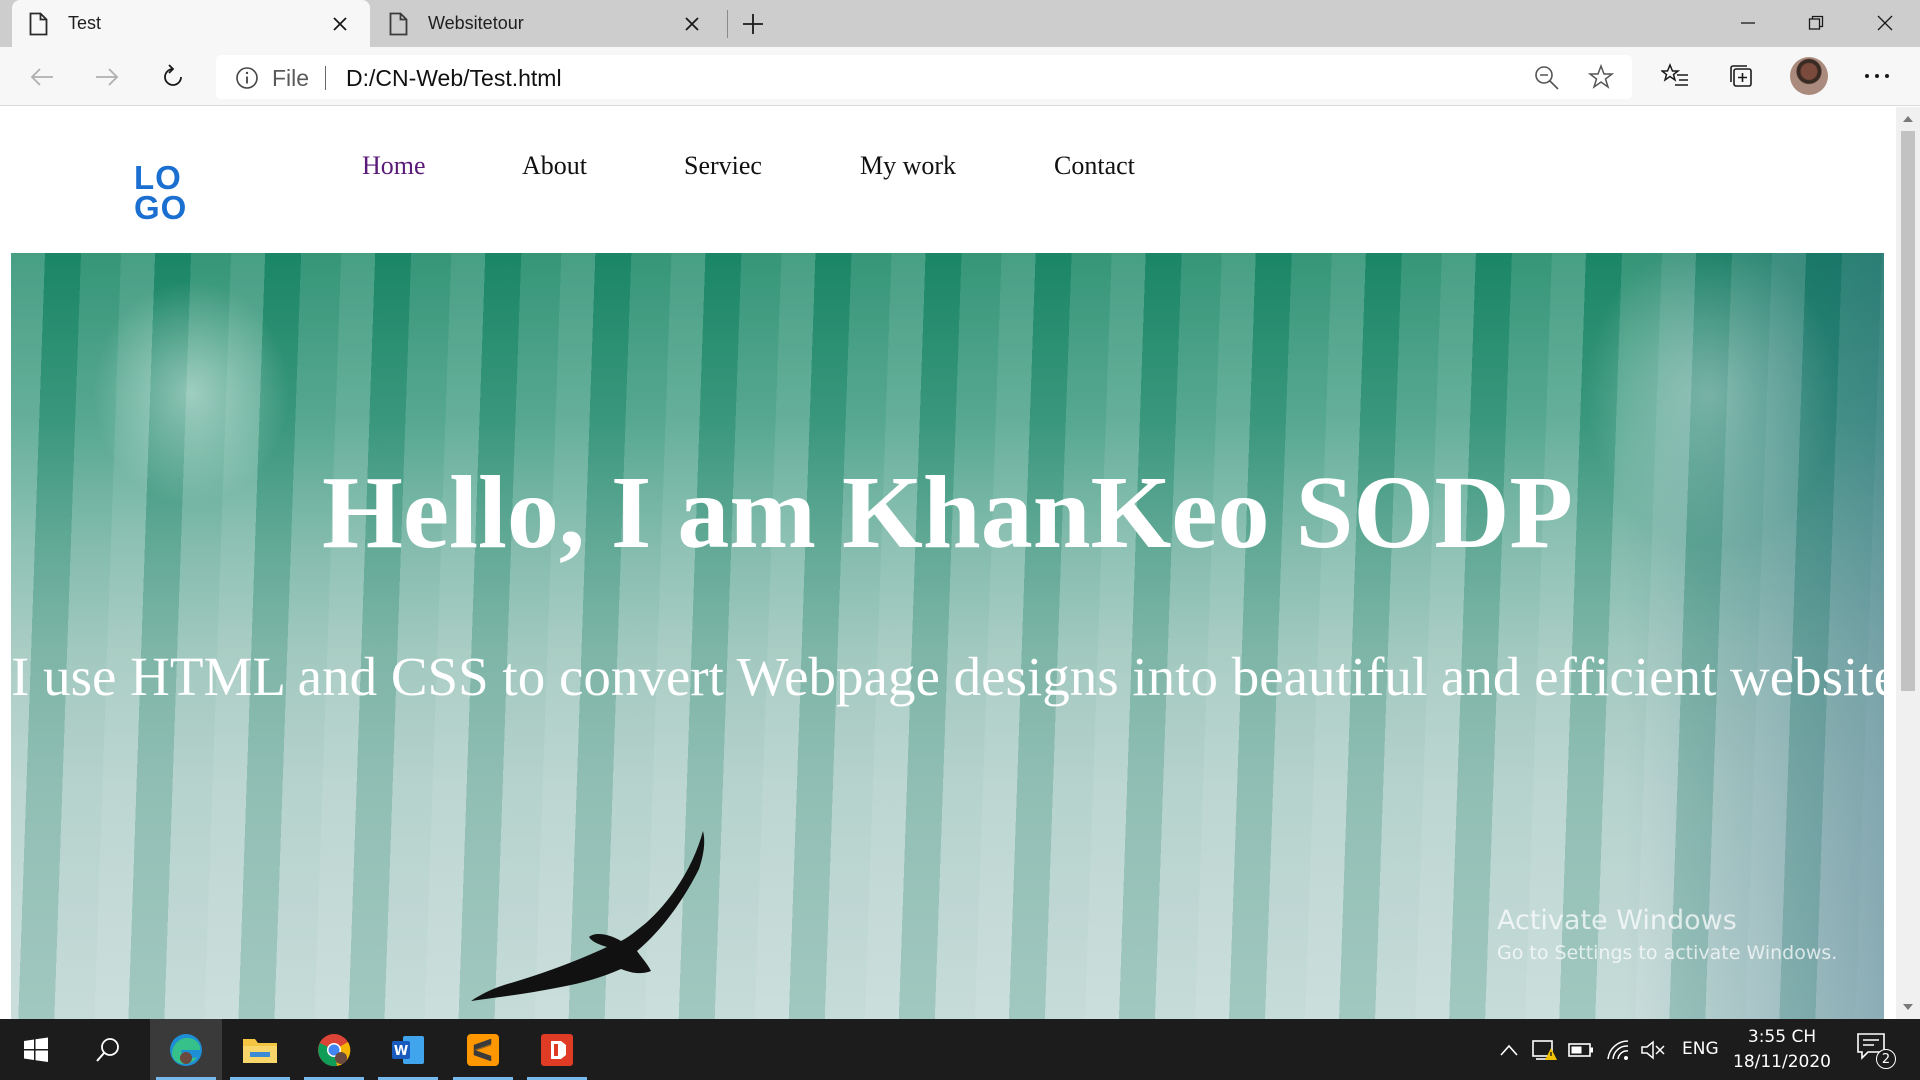 The width and height of the screenshot is (1920, 1080). Describe the element at coordinates (1886, 1059) in the screenshot. I see `notification-count-badge: 2` at that location.